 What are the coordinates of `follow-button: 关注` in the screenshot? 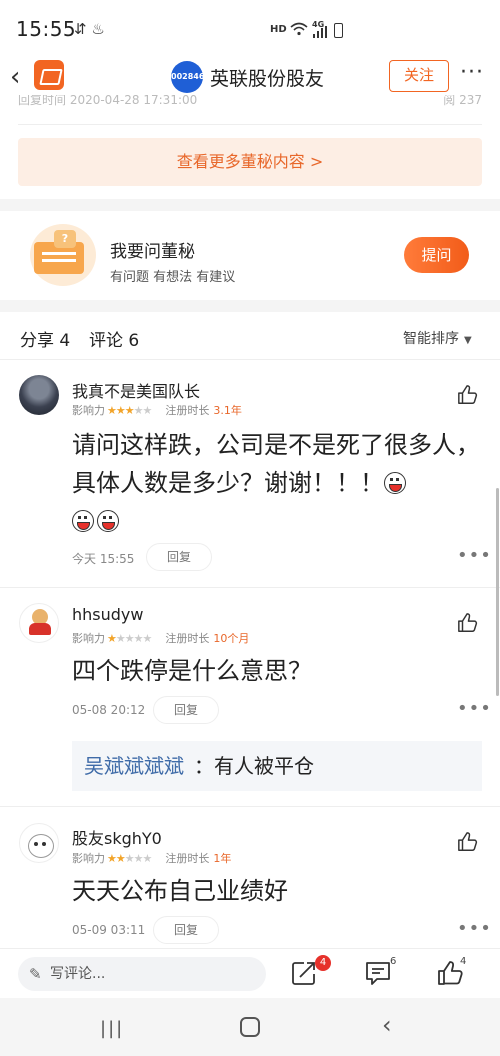 It's located at (419, 76).